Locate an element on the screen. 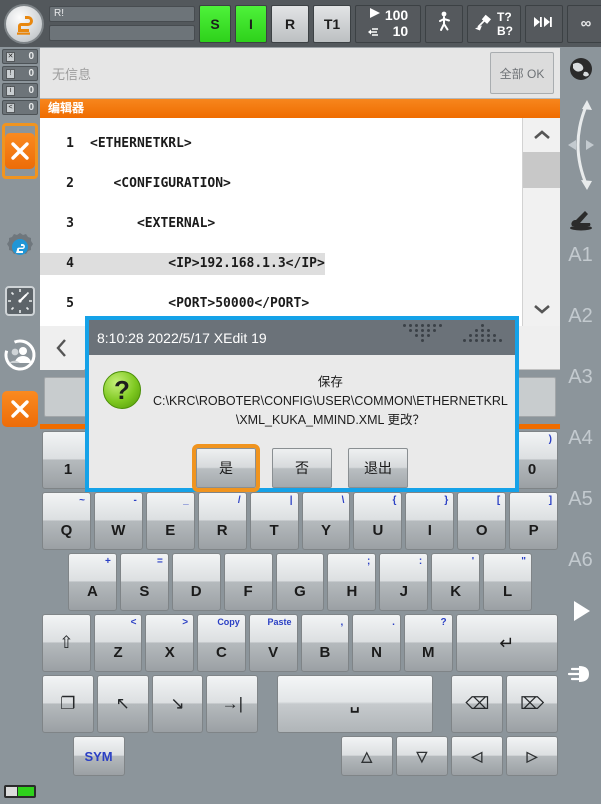  dialog-title-bar: 8:10:28 2022/5/17 XEdit 19 is located at coordinates (302, 337).